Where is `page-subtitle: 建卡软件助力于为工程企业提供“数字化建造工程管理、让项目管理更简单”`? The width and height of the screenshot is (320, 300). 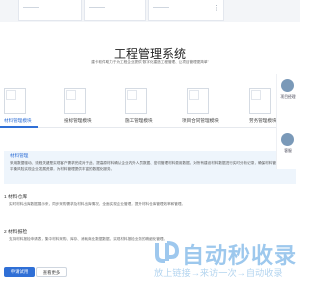
page-subtitle: 建卡软件助力于为工程企业提供“数字化建造工程管理、让项目管理更简单” is located at coordinates (150, 62).